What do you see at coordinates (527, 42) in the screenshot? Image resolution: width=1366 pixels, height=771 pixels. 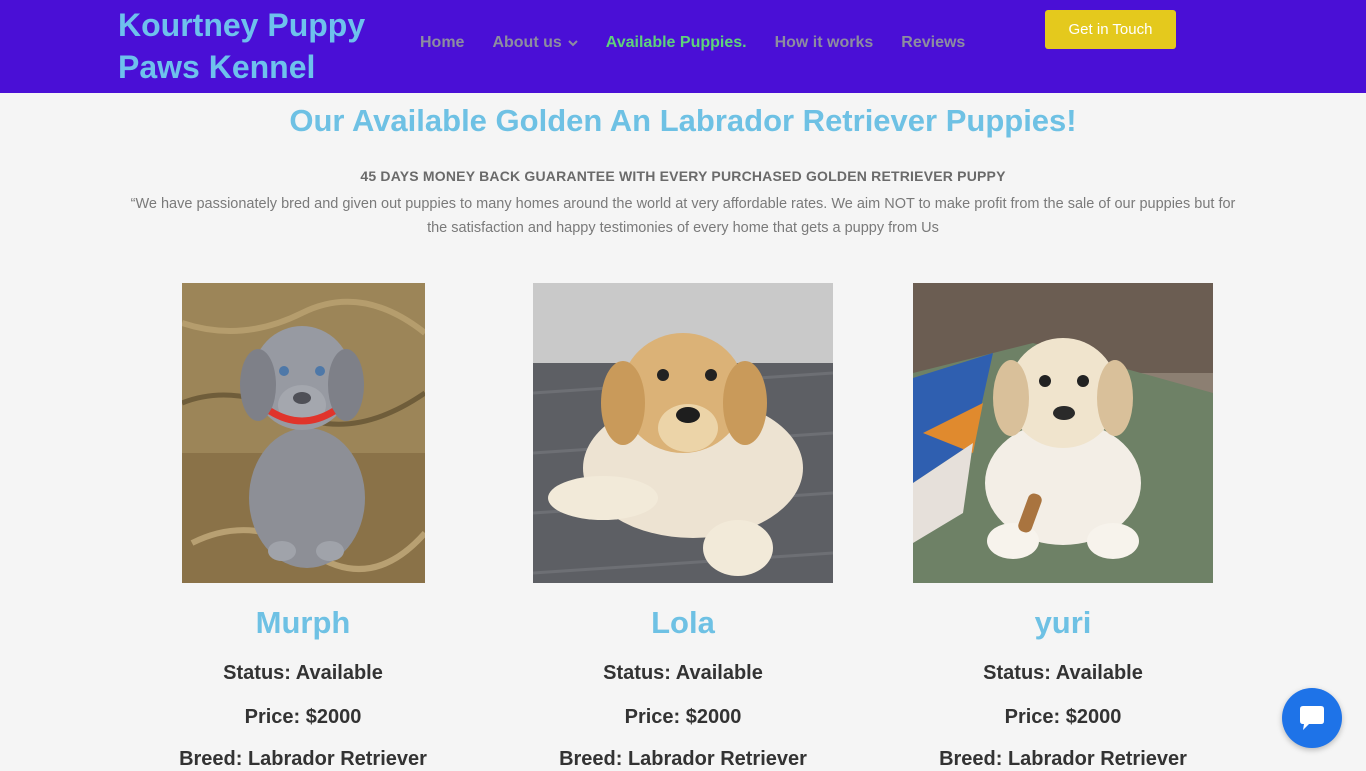 I see `nav-about-us-label: About us` at bounding box center [527, 42].